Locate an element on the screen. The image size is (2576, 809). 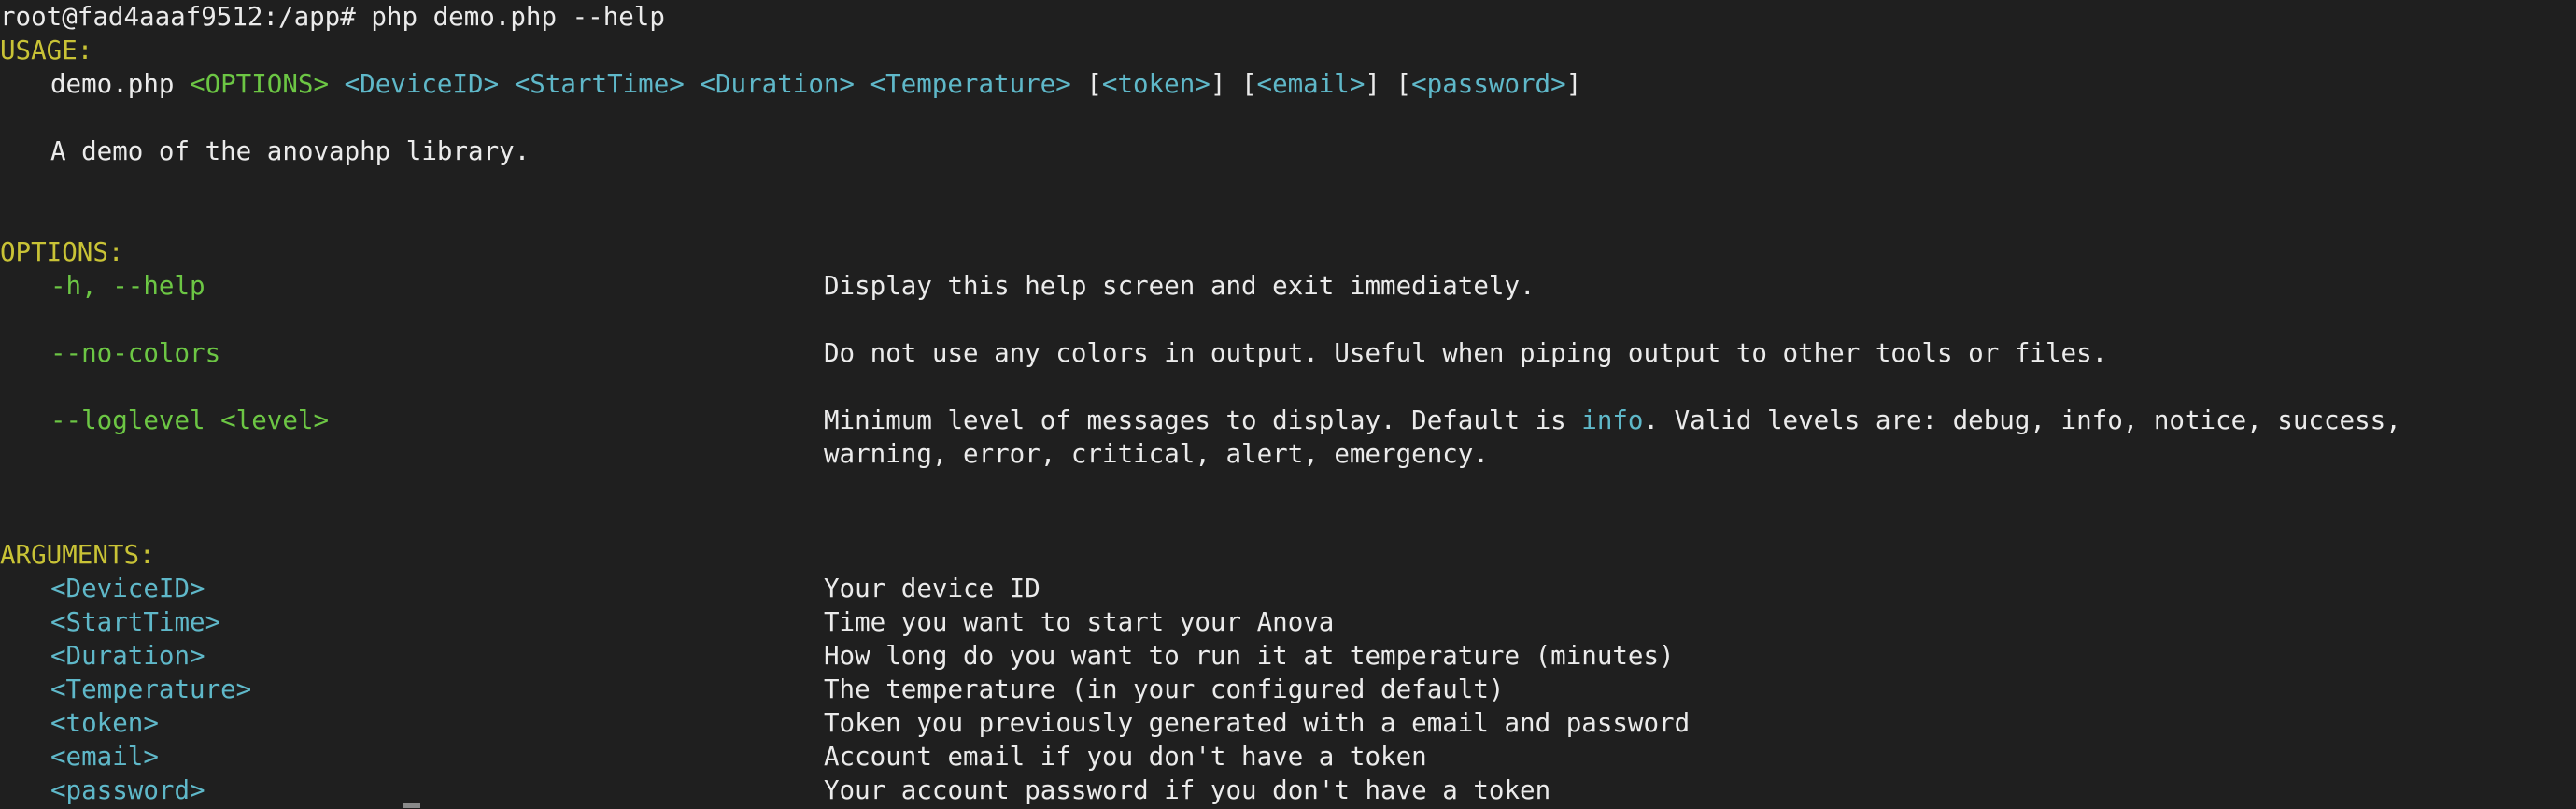
usage-optional-arg: <email> is located at coordinates (1311, 84).